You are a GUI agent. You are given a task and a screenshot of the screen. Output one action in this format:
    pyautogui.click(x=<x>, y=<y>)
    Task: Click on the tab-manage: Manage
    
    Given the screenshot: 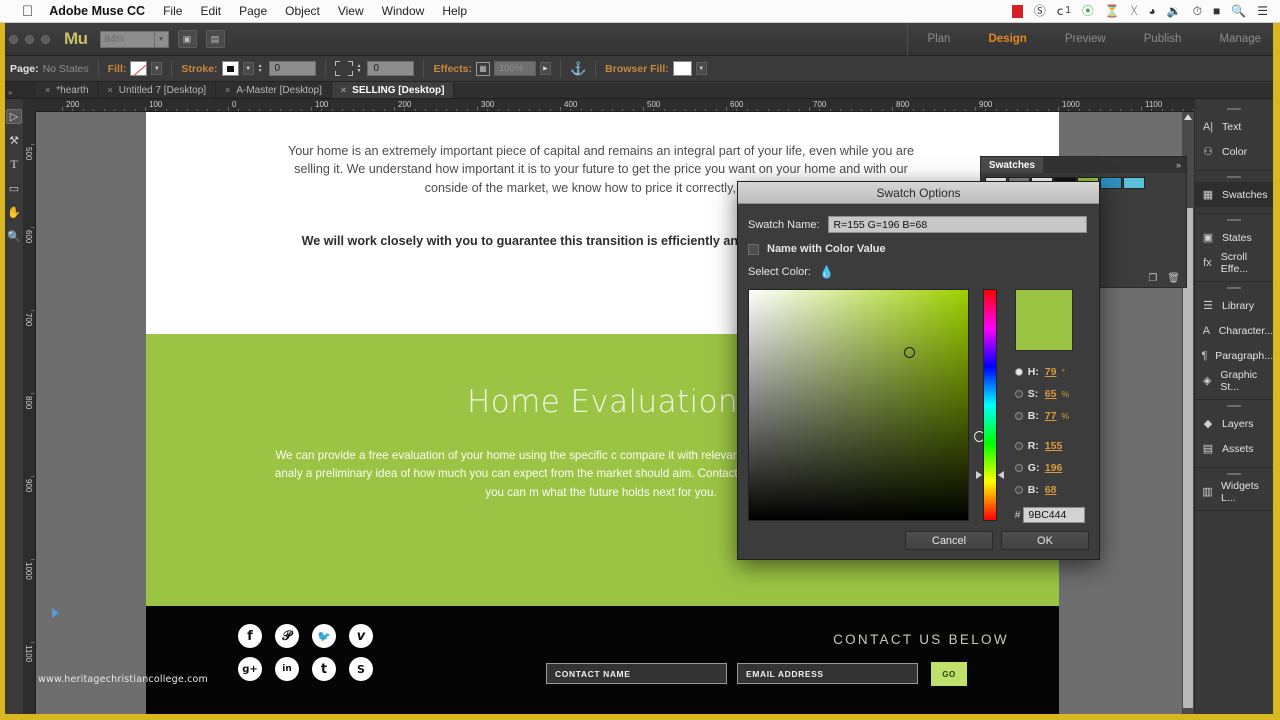 What is the action you would take?
    pyautogui.click(x=1240, y=39)
    